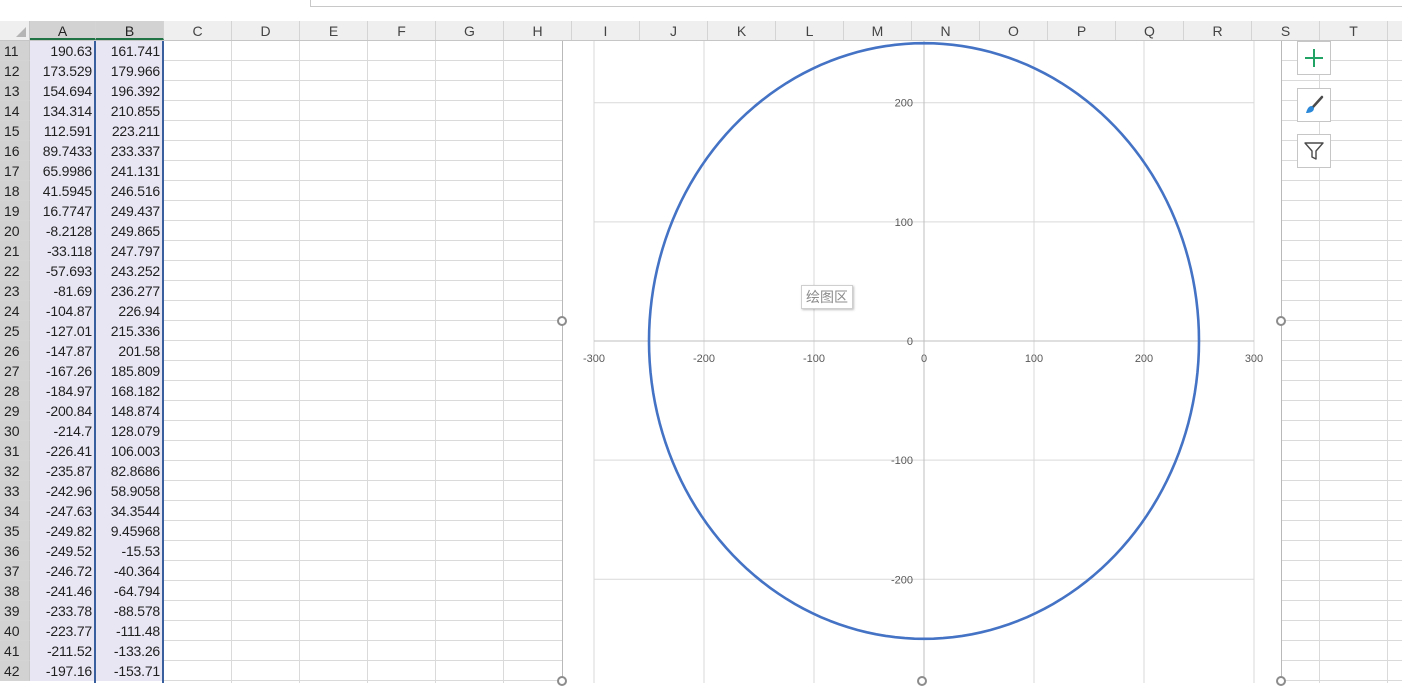 This screenshot has height=686, width=1402. I want to click on cell-b: 179.966, so click(129, 71).